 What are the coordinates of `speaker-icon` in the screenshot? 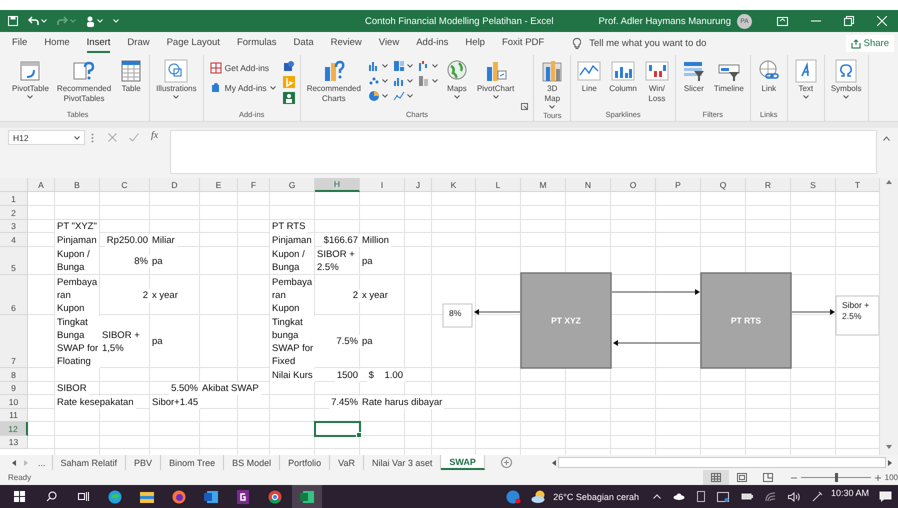 It's located at (794, 497).